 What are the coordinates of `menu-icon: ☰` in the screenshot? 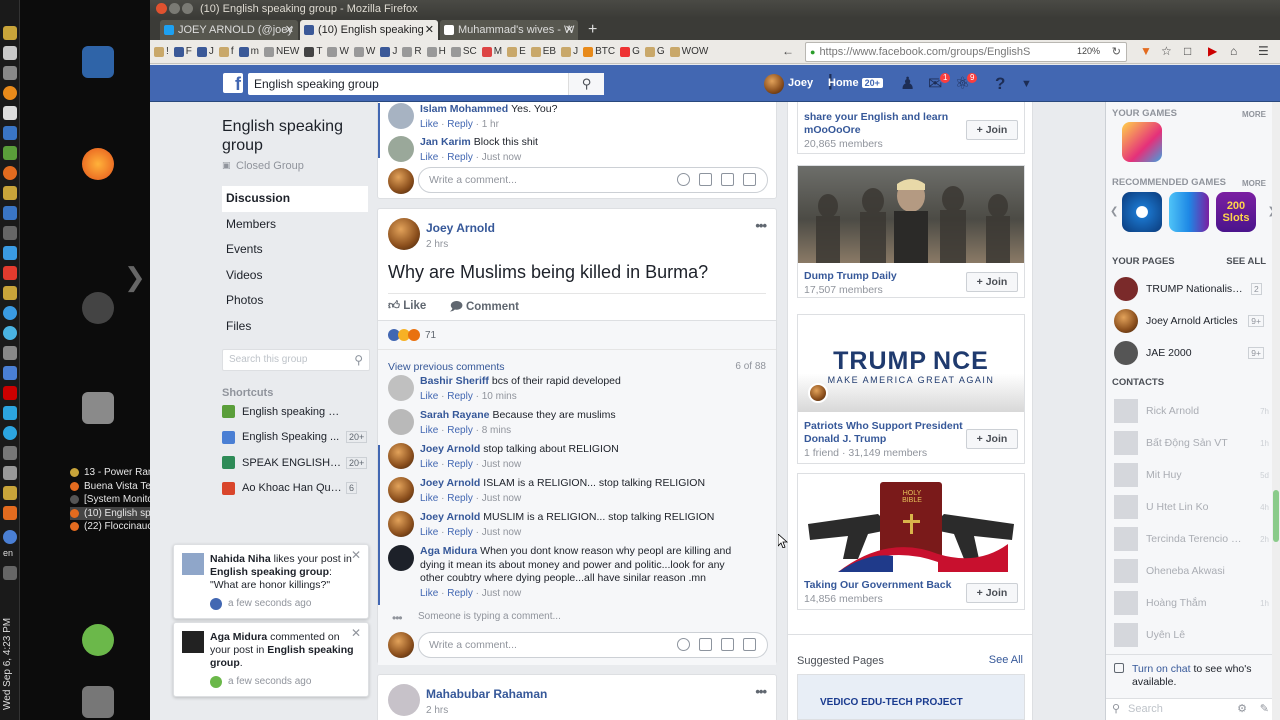 It's located at (1263, 51).